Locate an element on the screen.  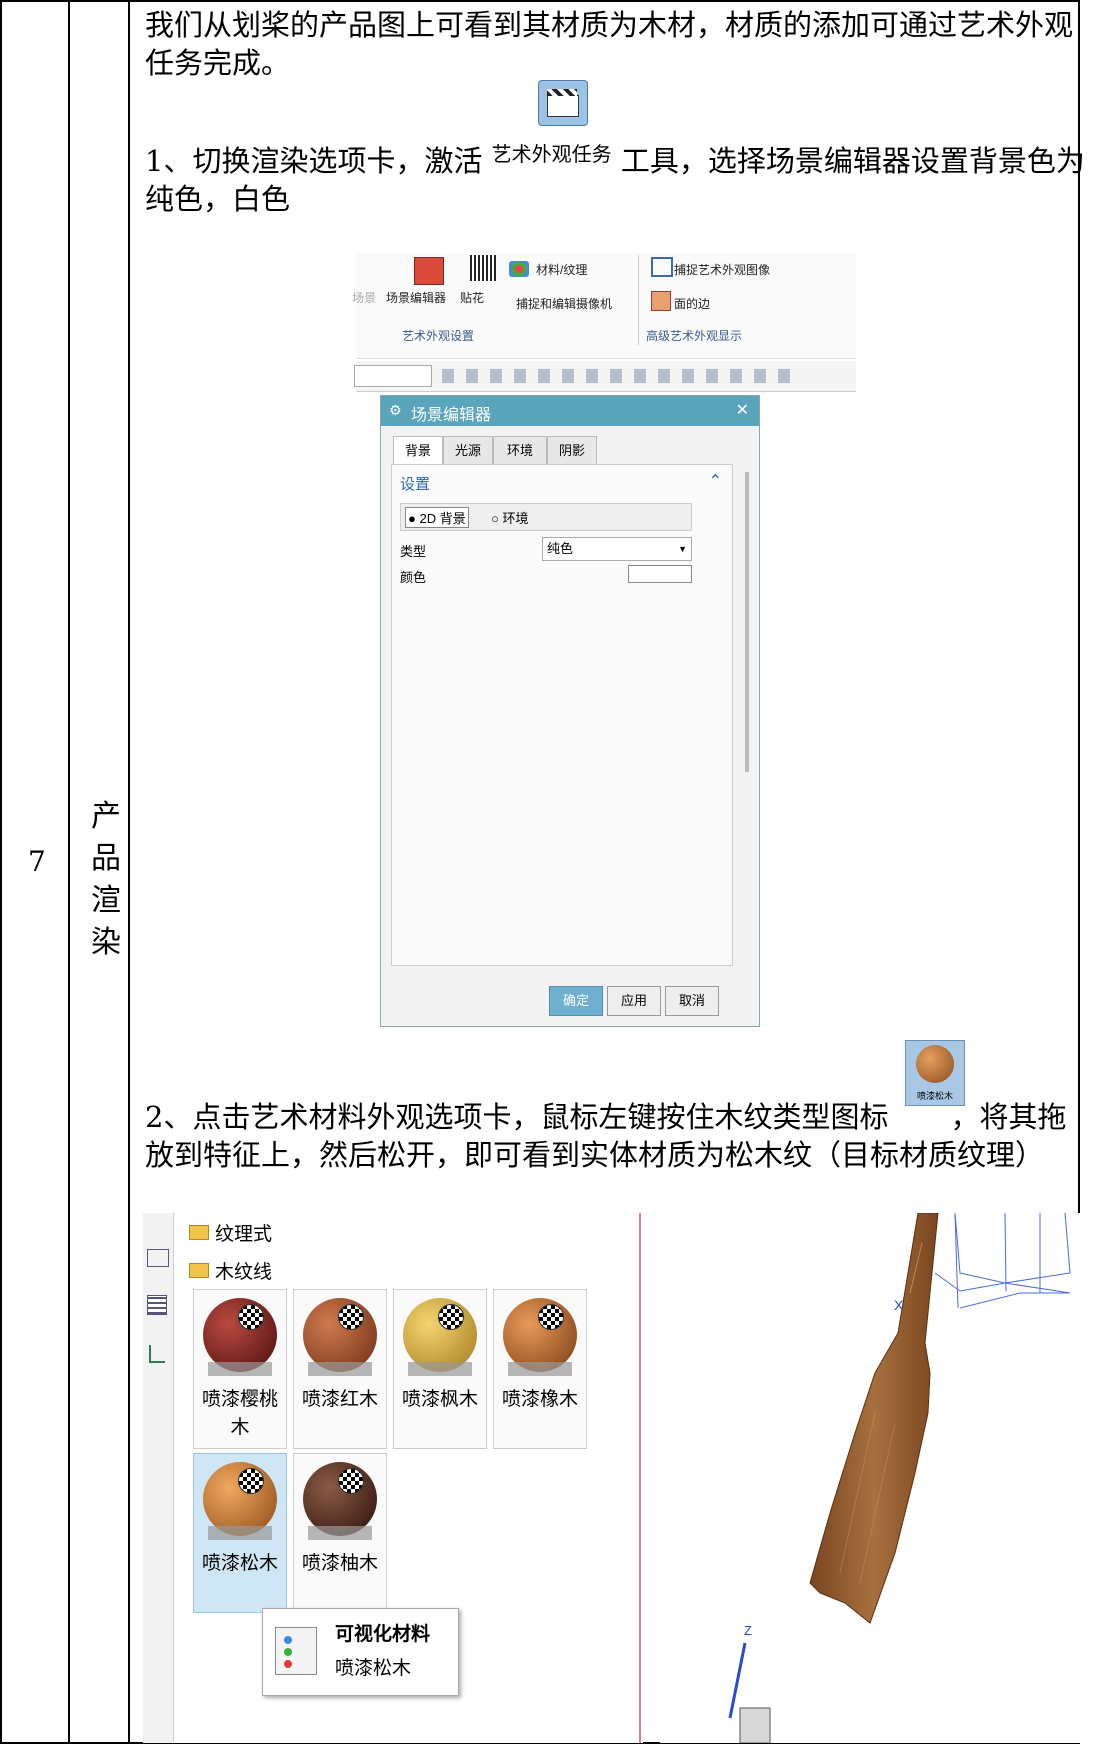
folder-wood-grain: 木纹线 is located at coordinates (243, 1270).